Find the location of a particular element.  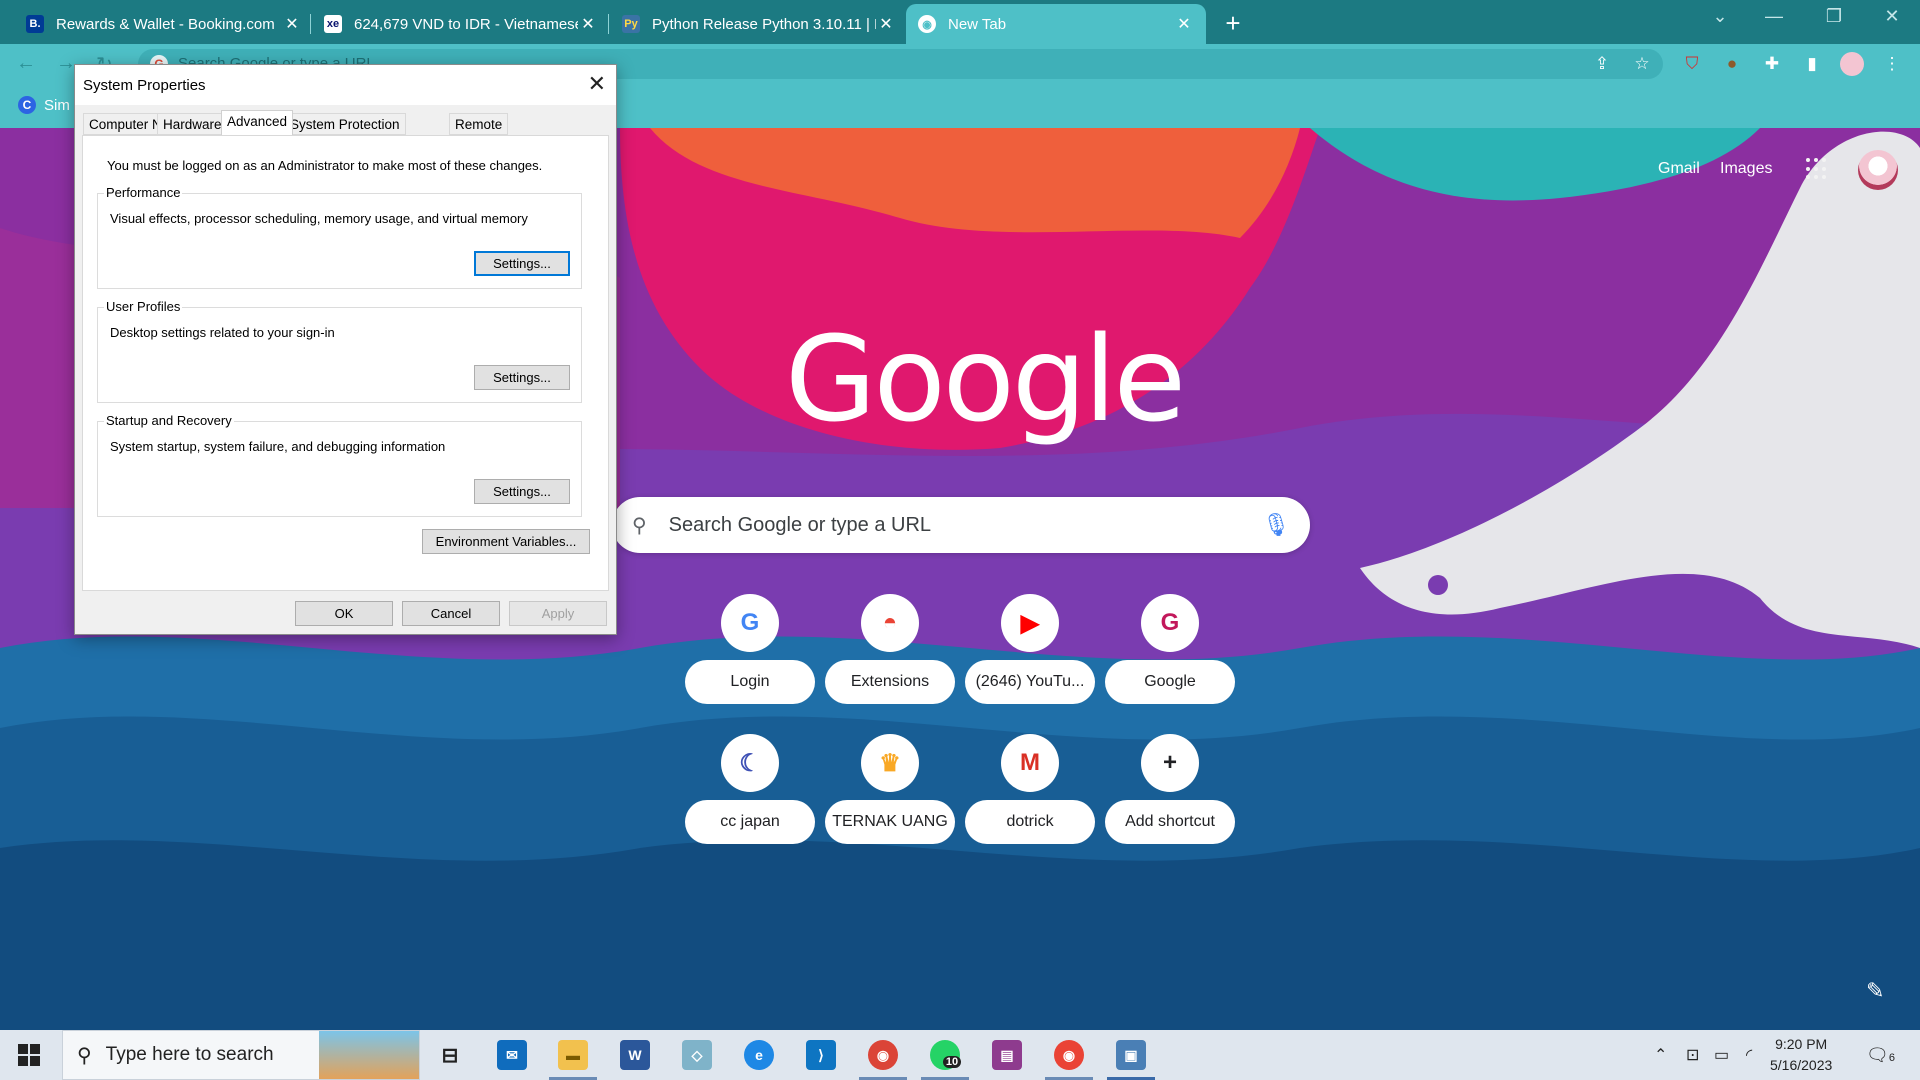

shortcut-tile: ◓ Extensions is located at coordinates (890, 654).